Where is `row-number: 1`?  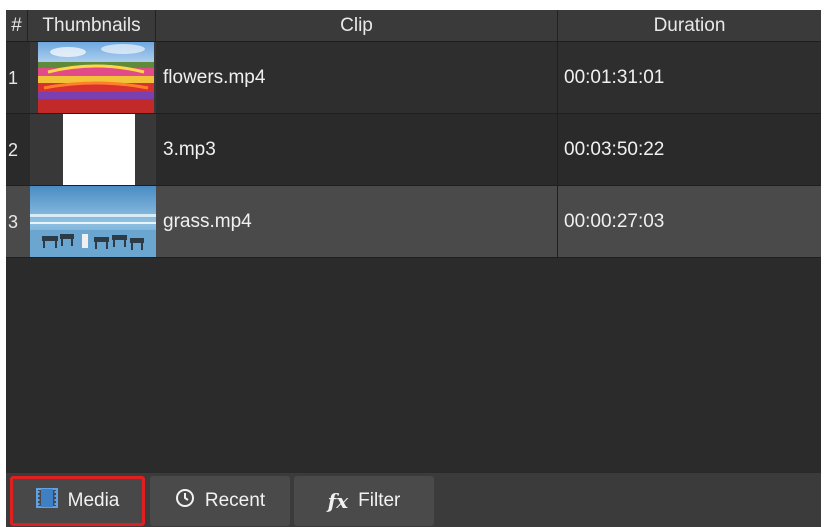
row-number: 1 is located at coordinates (13, 78).